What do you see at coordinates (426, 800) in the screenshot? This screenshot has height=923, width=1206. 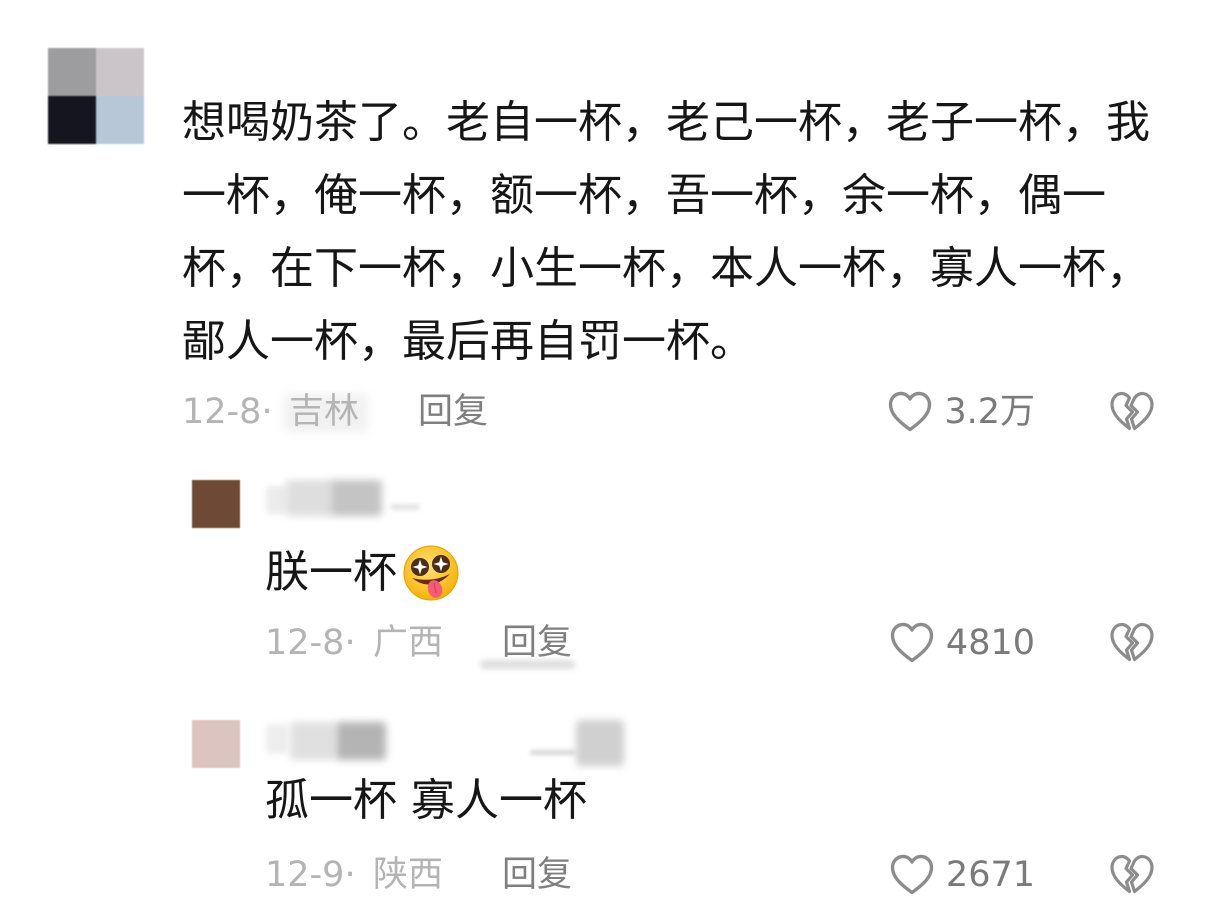 I see `reply-text: 孤一杯 寡人一杯` at bounding box center [426, 800].